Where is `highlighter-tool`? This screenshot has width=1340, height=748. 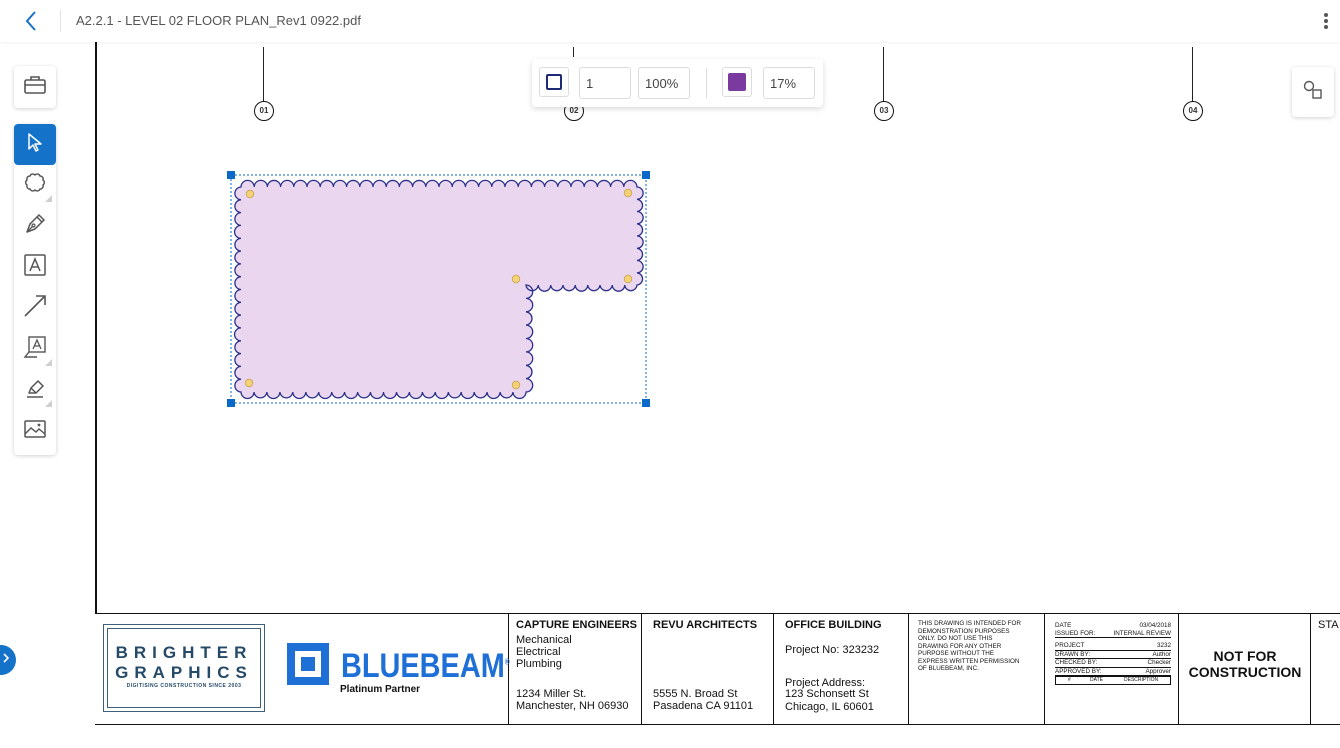 highlighter-tool is located at coordinates (35, 390).